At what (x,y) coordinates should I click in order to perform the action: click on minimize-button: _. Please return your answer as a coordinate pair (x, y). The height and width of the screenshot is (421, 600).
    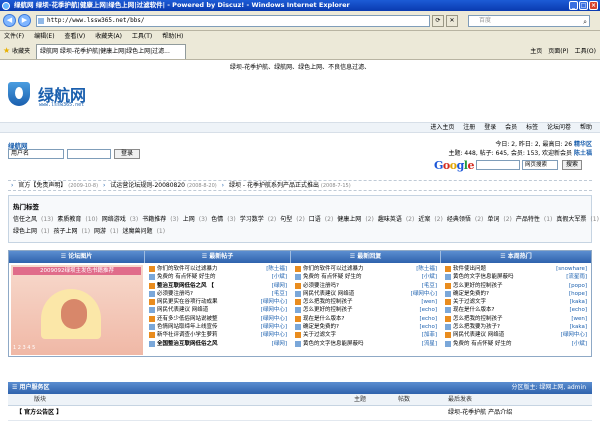
    Looking at the image, I should click on (573, 5).